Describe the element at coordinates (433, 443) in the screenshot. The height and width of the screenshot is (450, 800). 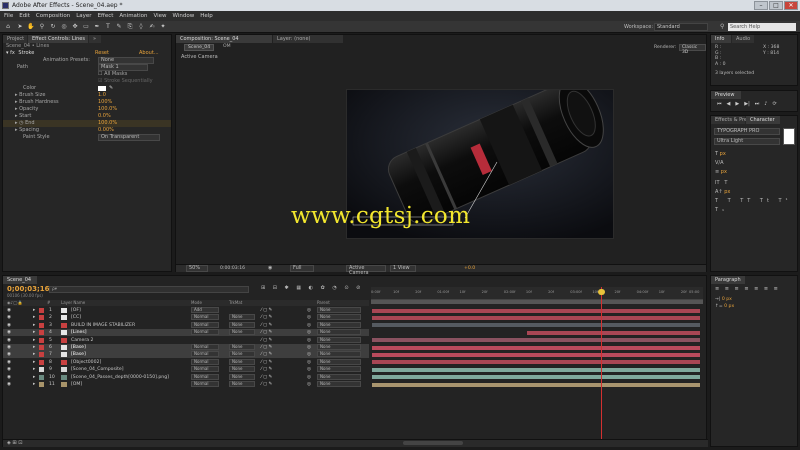
I see `zoom-slider` at that location.